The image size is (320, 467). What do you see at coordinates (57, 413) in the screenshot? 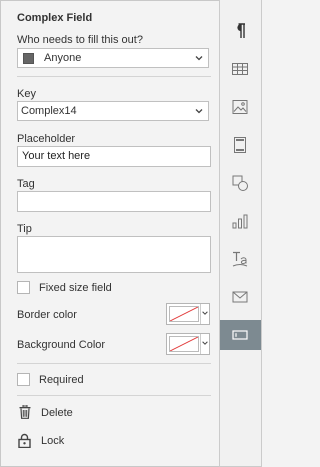
I see `delete-label: Delete` at bounding box center [57, 413].